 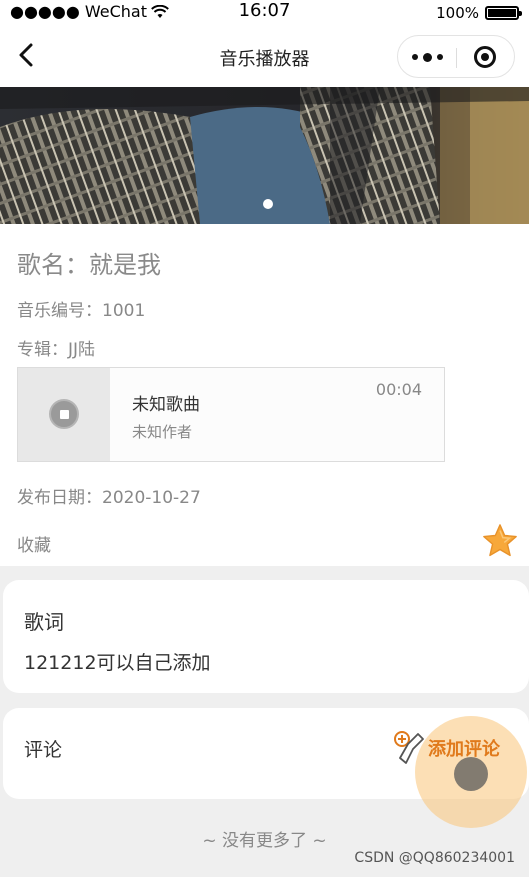 What do you see at coordinates (34, 546) in the screenshot?
I see `favorite-label: 收藏` at bounding box center [34, 546].